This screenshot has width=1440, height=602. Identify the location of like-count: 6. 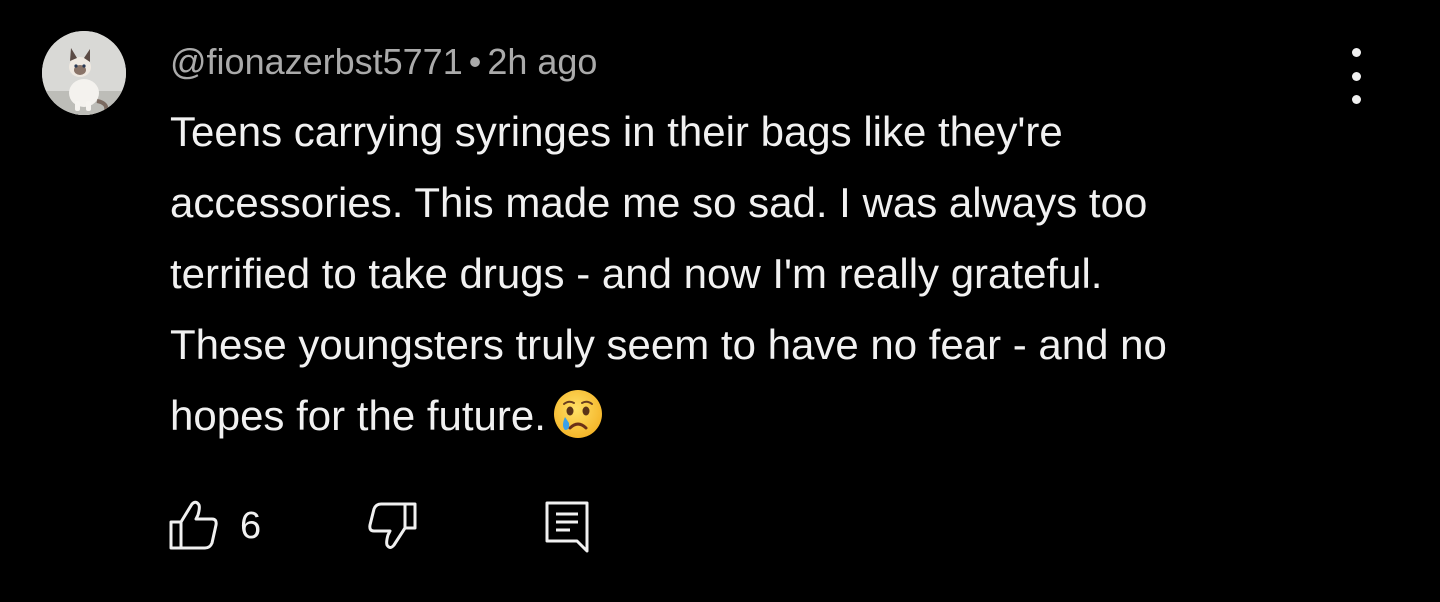
(251, 526).